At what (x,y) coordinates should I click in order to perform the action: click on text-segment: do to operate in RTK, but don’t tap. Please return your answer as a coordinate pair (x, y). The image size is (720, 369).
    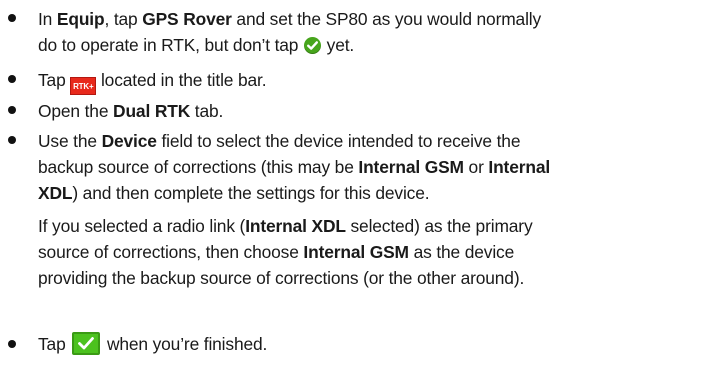
    Looking at the image, I should click on (170, 45).